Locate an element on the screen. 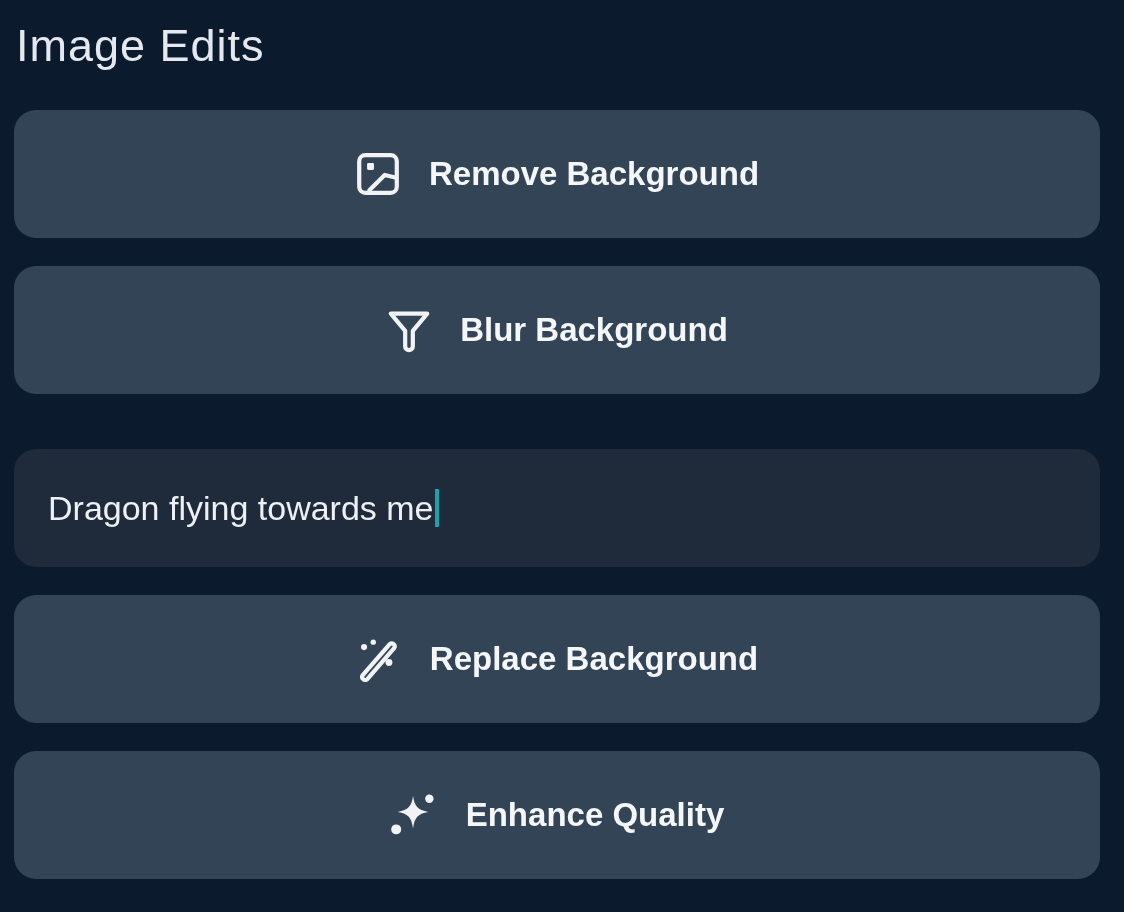 The height and width of the screenshot is (912, 1124). action-button: Replace Background is located at coordinates (557, 659).